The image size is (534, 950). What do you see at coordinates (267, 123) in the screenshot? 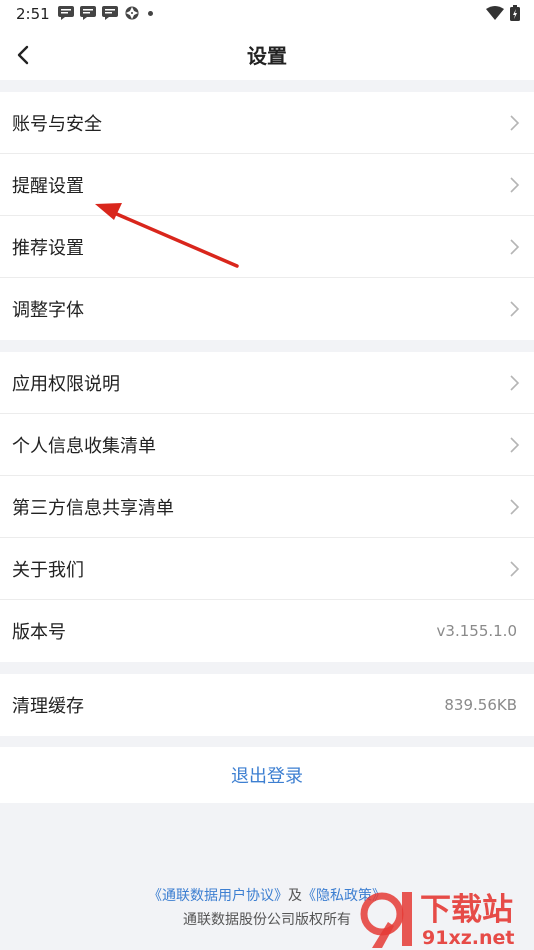
I see `row-account-security: 账号与安全` at bounding box center [267, 123].